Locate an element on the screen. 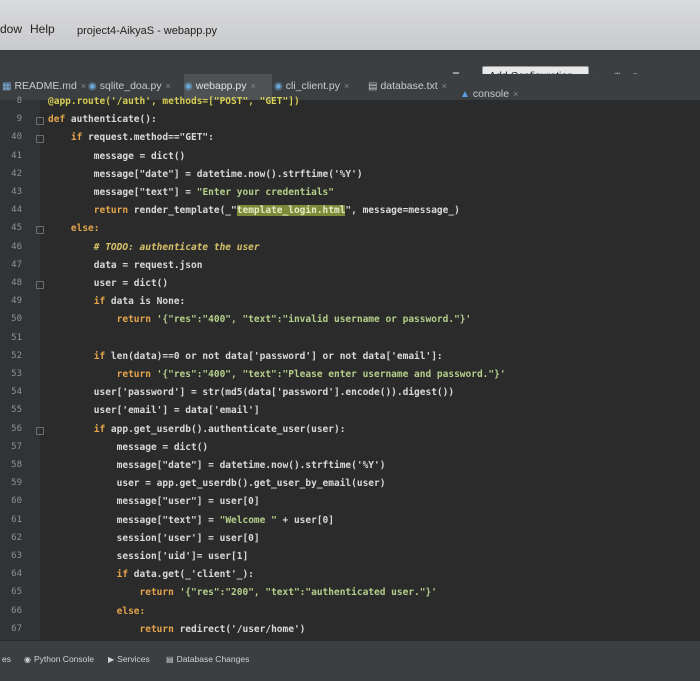 This screenshot has width=700, height=681. line-number: 48 is located at coordinates (16, 283).